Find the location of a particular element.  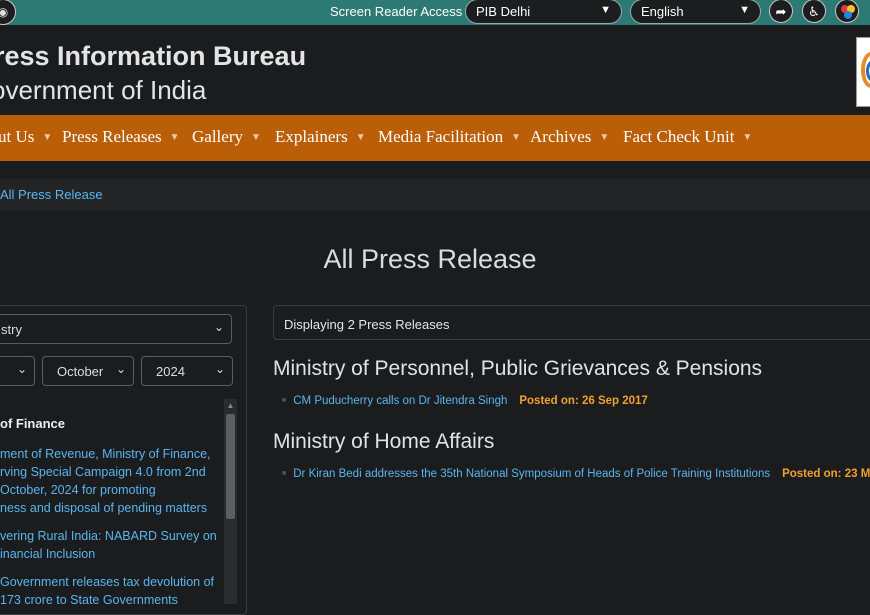

month-select: October ⌄ is located at coordinates (88, 371).